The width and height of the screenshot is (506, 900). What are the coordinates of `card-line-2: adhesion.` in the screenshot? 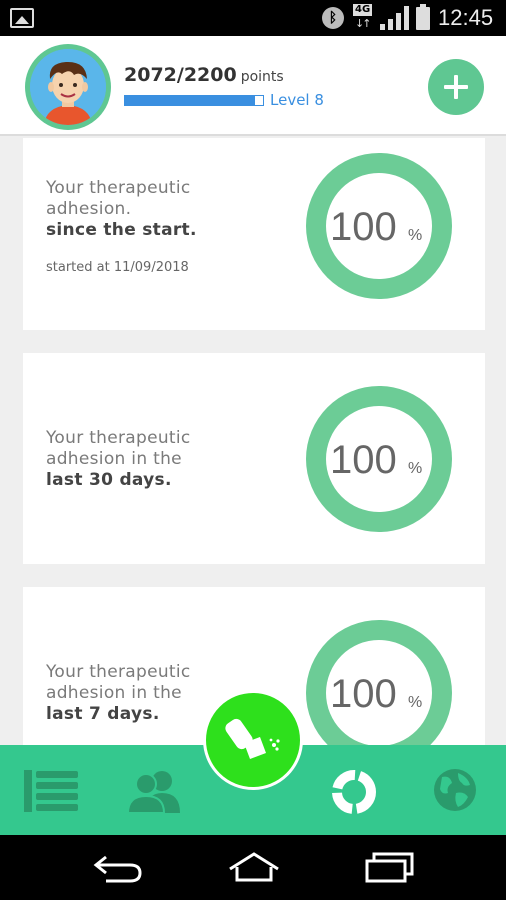 It's located at (89, 209).